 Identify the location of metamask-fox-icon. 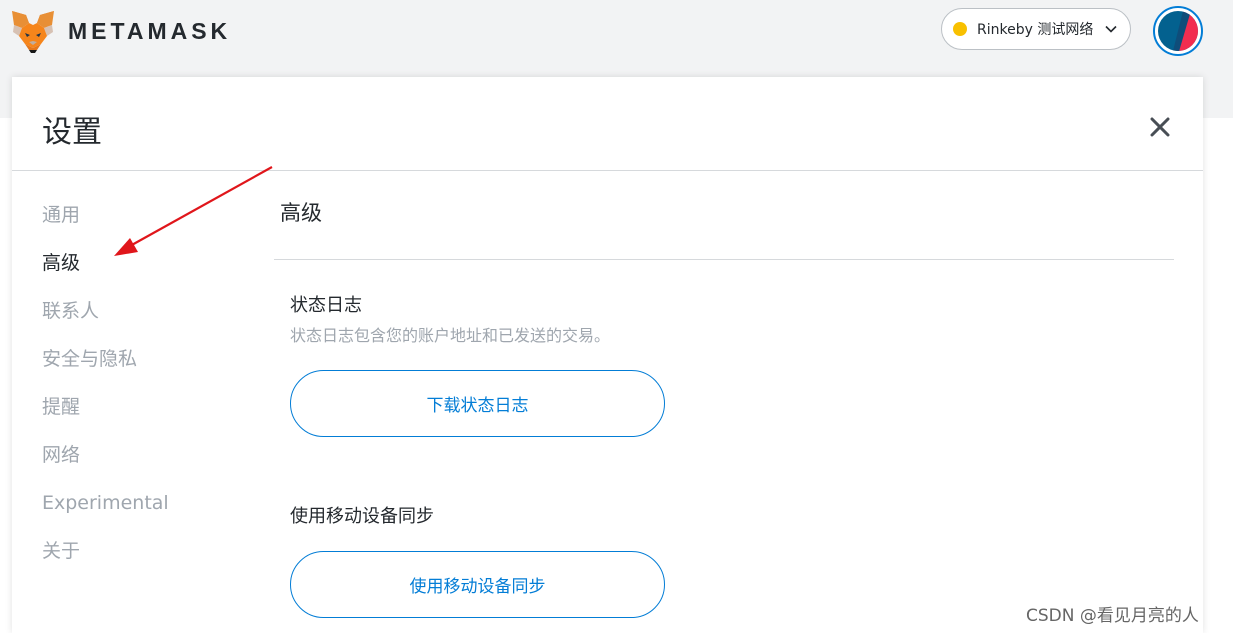
(33, 32).